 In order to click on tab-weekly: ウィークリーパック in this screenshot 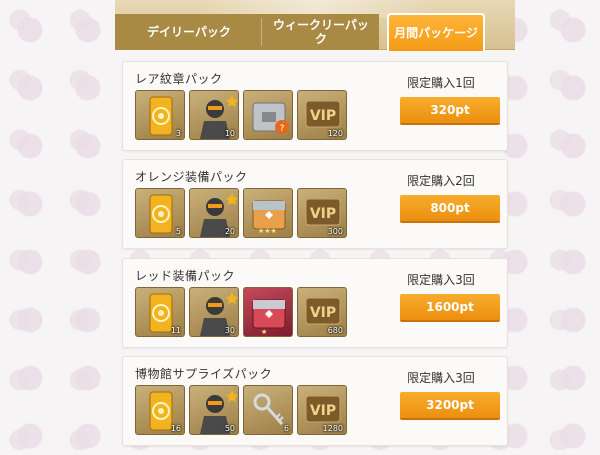, I will do `click(320, 32)`.